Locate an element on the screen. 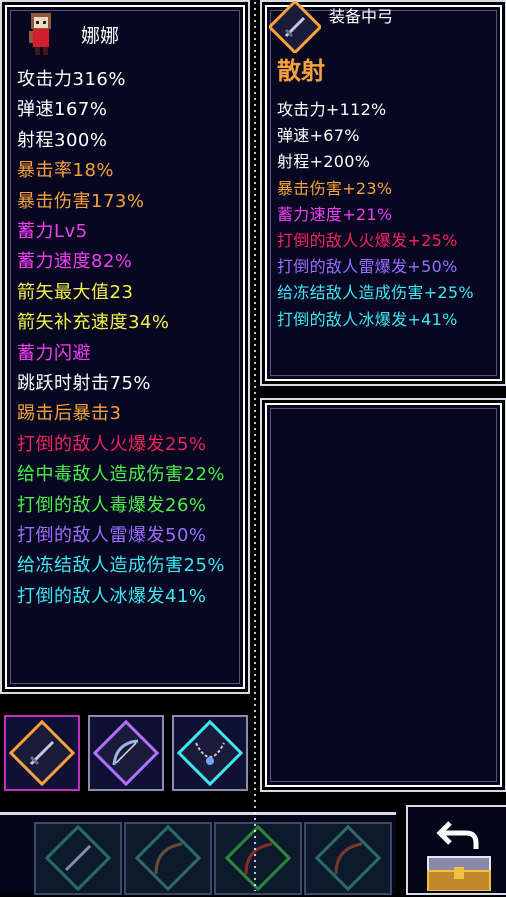 The height and width of the screenshot is (897, 506). character-stat: 弹速167% is located at coordinates (62, 110).